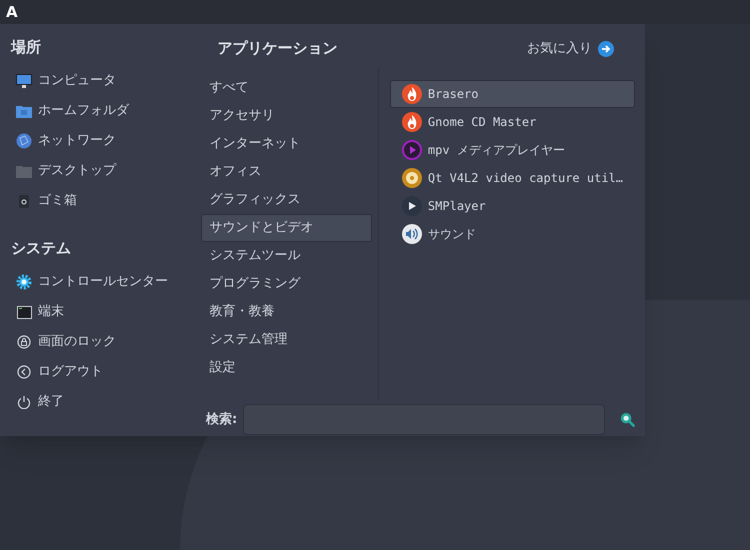 Image resolution: width=750 pixels, height=550 pixels. Describe the element at coordinates (12, 12) in the screenshot. I see `menu-logo: A` at that location.